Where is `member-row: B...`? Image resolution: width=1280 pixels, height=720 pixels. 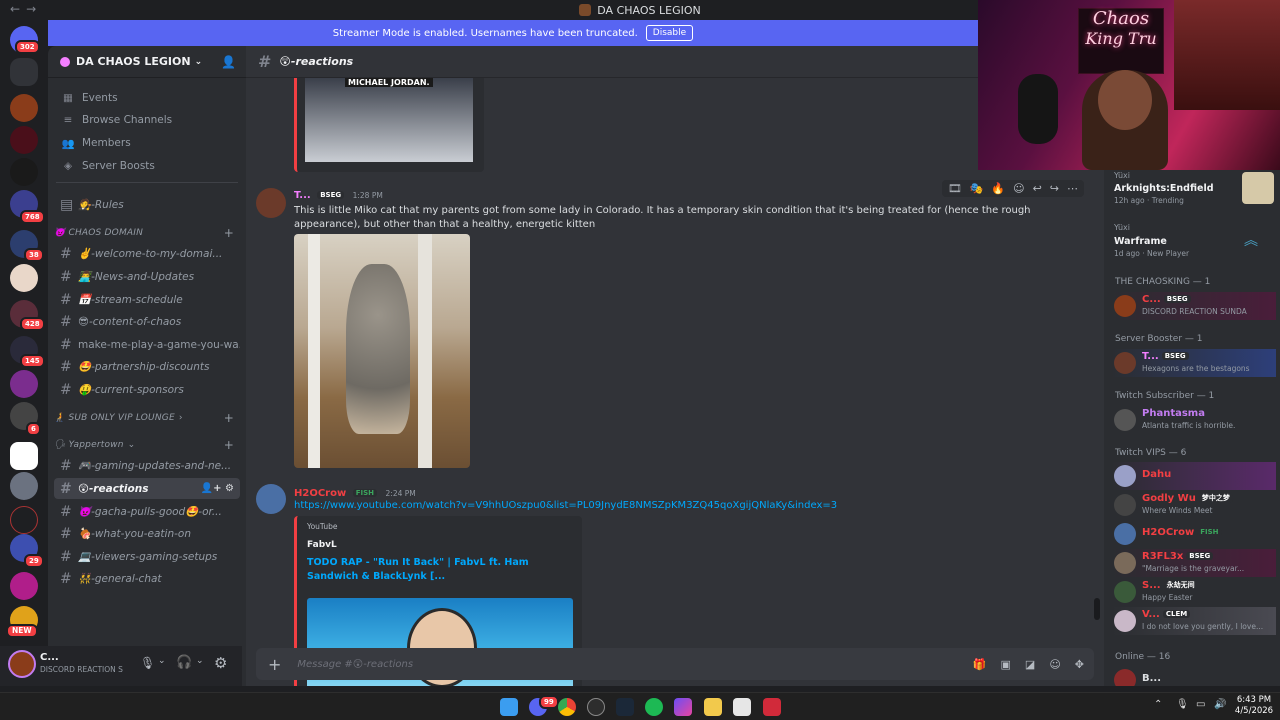
member-row: B... is located at coordinates (1194, 676).